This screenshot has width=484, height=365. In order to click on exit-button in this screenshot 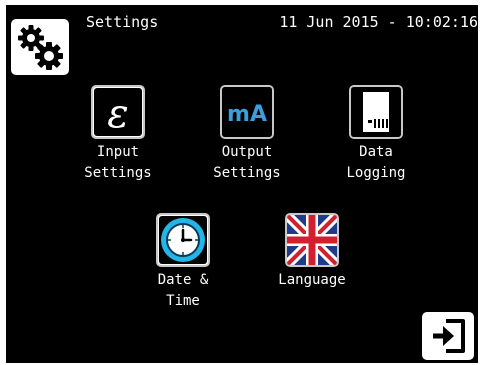, I will do `click(448, 336)`.